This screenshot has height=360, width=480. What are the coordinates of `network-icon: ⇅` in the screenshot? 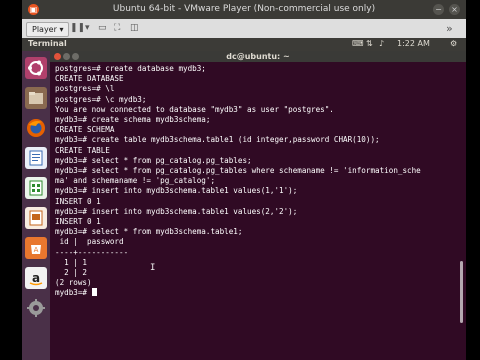 It's located at (369, 43).